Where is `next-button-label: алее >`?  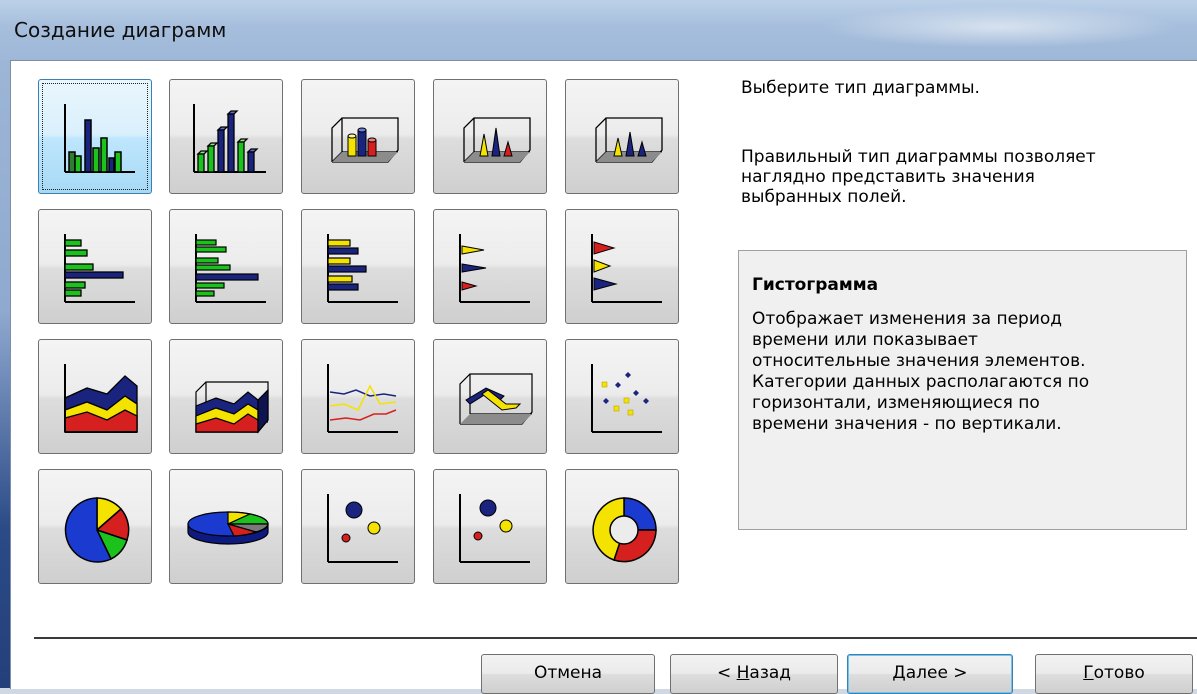
next-button-label: алее > is located at coordinates (936, 673).